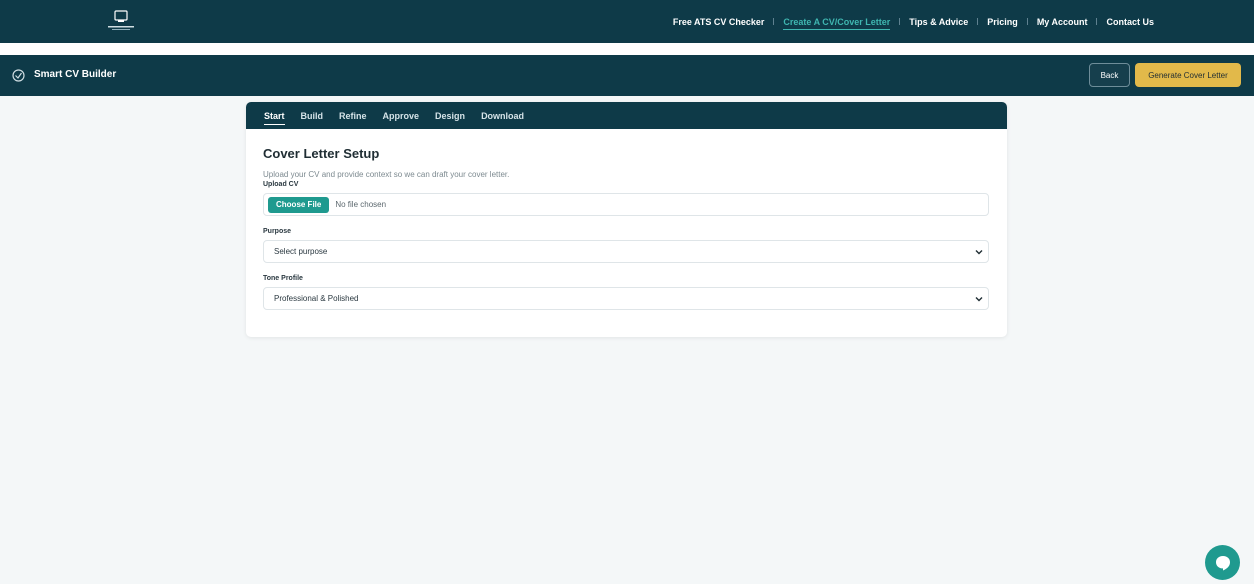  I want to click on chat-icon, so click(1222, 562).